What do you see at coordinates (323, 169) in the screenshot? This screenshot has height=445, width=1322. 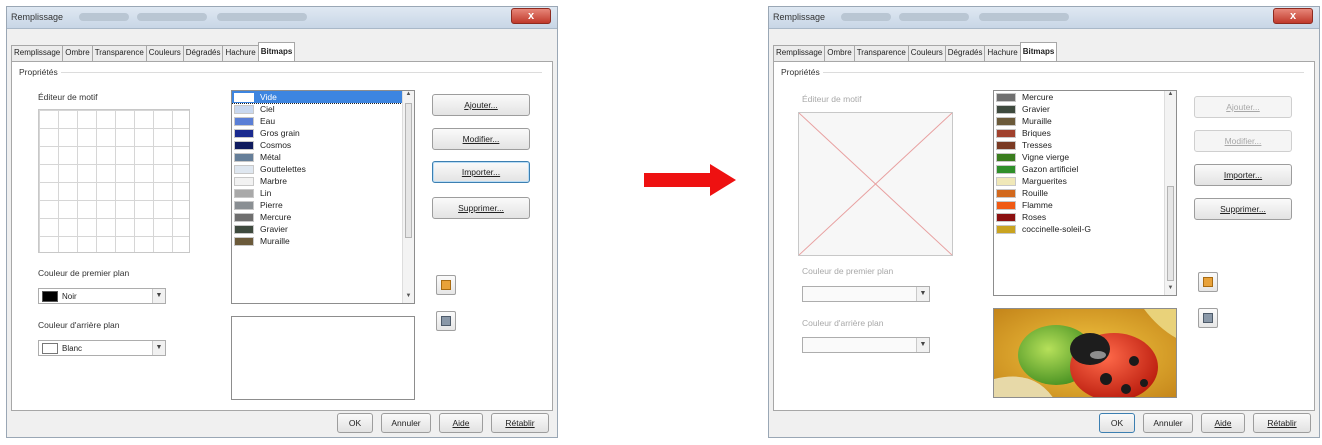 I see `list-item: Gouttelettes` at bounding box center [323, 169].